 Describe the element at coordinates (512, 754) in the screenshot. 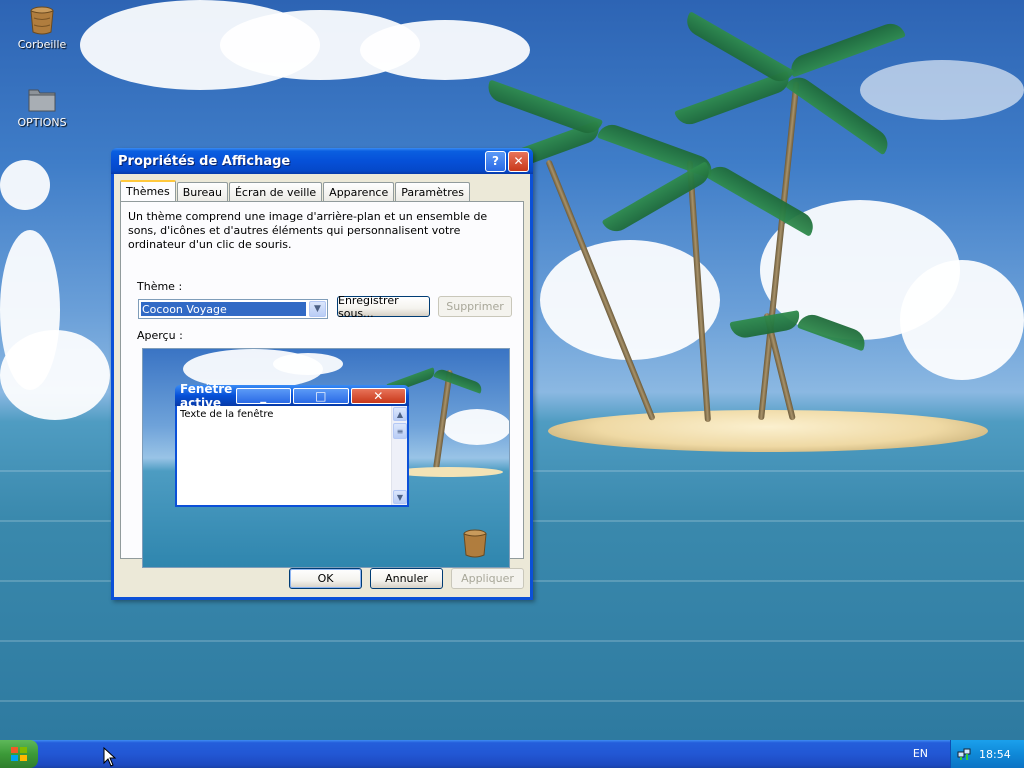

I see `taskbar: EN 18:54` at that location.